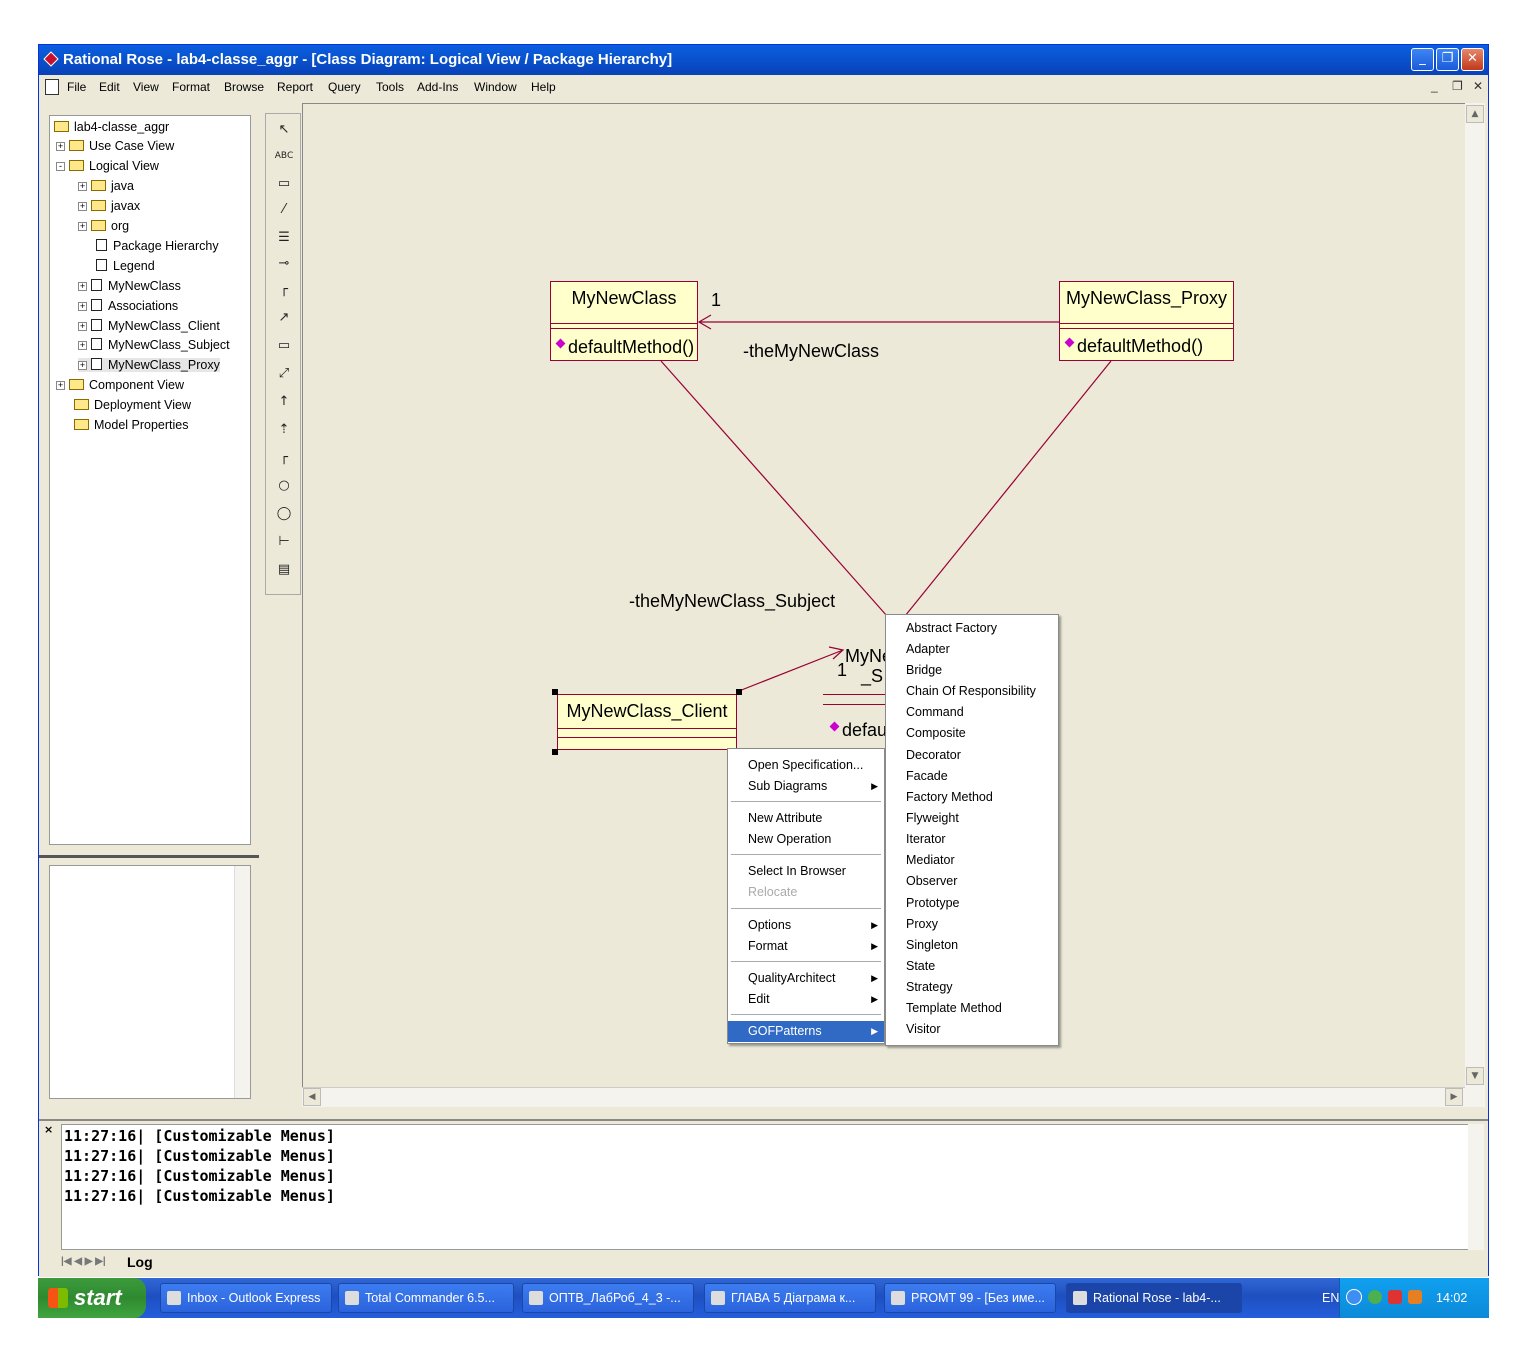 Image resolution: width=1535 pixels, height=1360 pixels. I want to click on class-mynewclass-subject-partial: MyNe _S defau, so click(857, 699).